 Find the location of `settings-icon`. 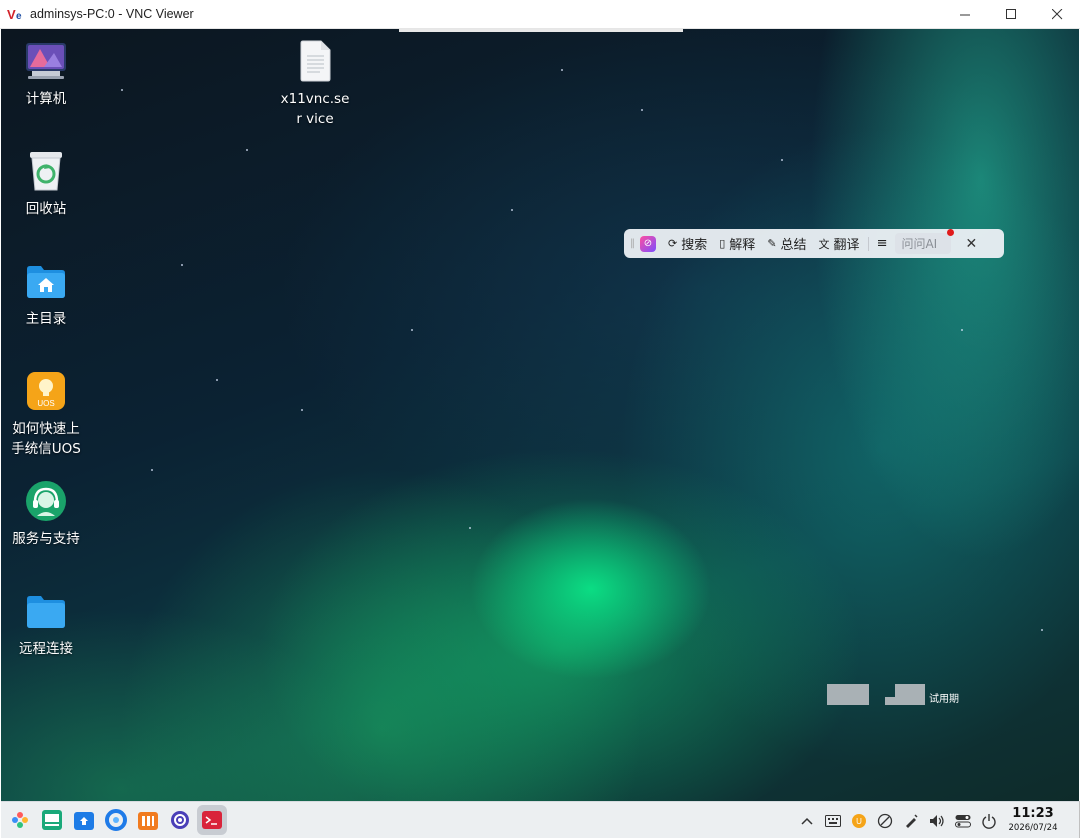

settings-icon is located at coordinates (180, 820).